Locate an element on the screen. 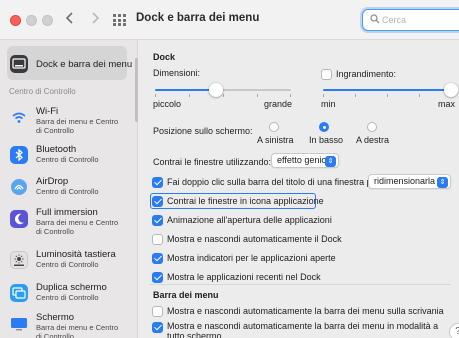 The height and width of the screenshot is (338, 459). sidebar-item-label: Duplica schermo is located at coordinates (71, 287).